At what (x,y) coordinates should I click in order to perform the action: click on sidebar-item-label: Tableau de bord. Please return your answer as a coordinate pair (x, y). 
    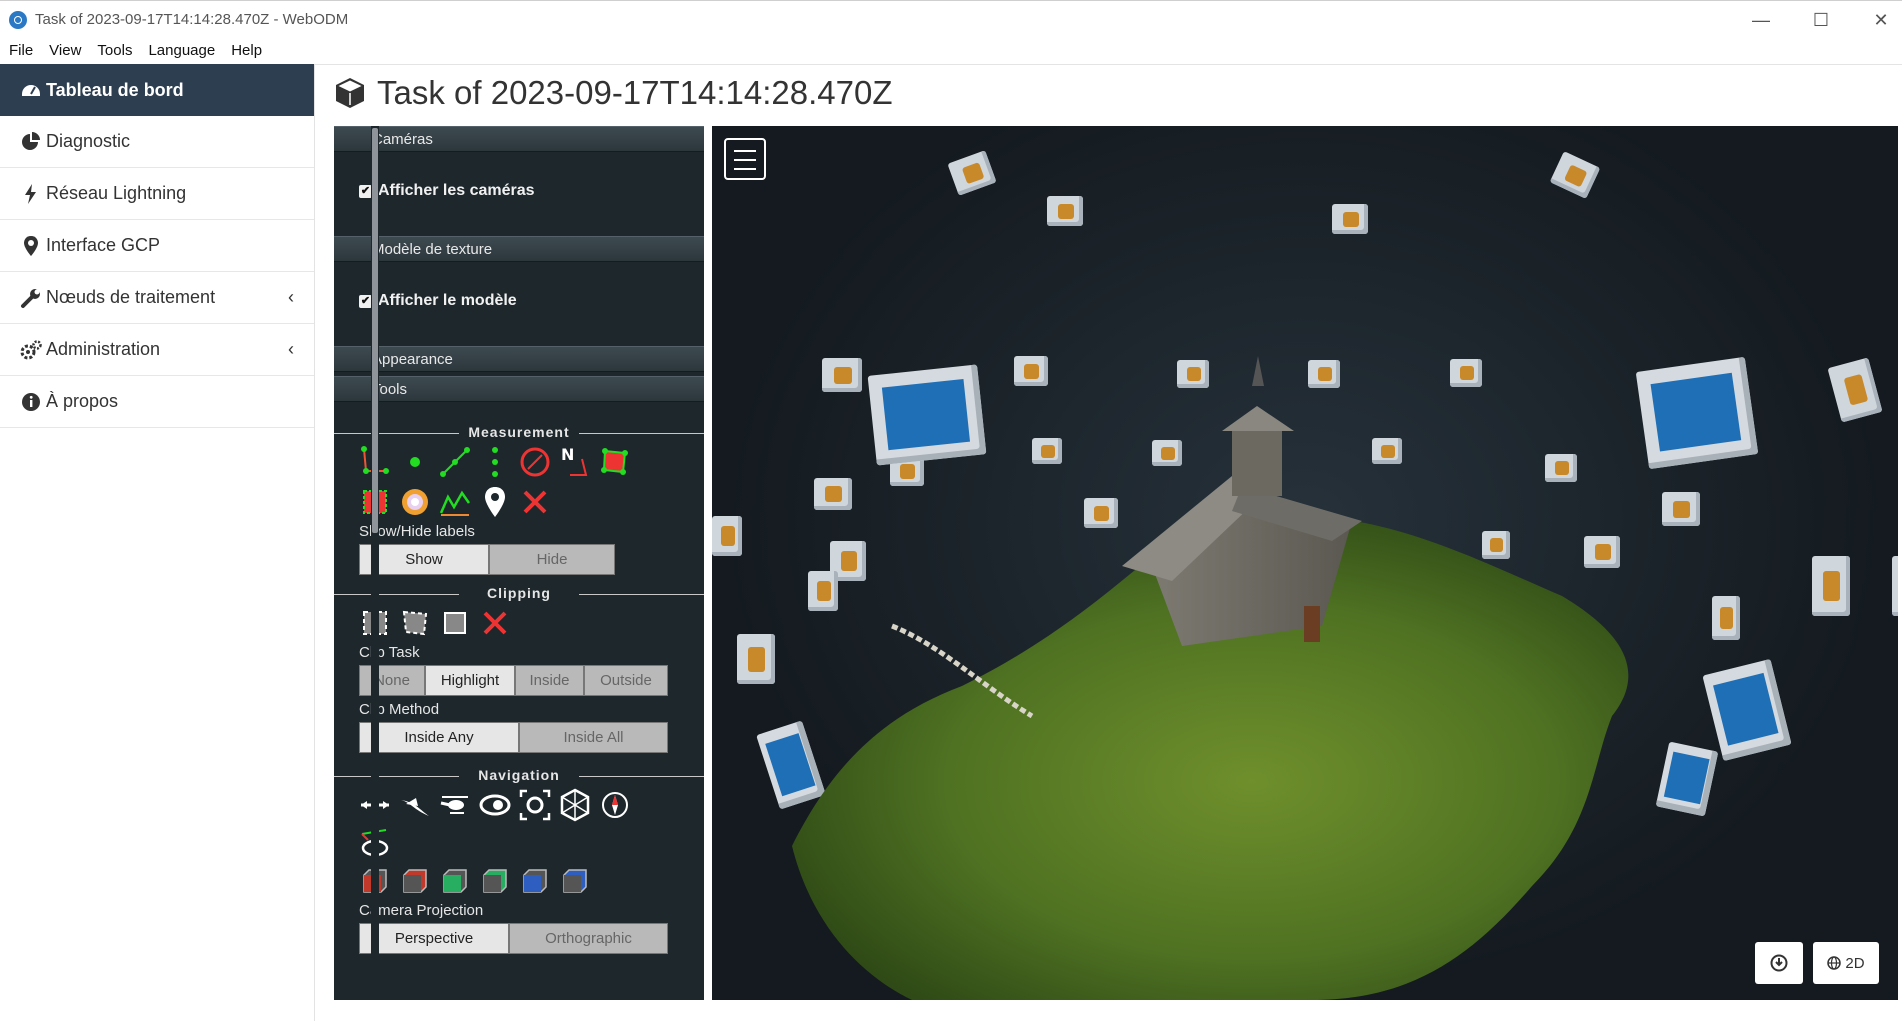
    Looking at the image, I should click on (115, 89).